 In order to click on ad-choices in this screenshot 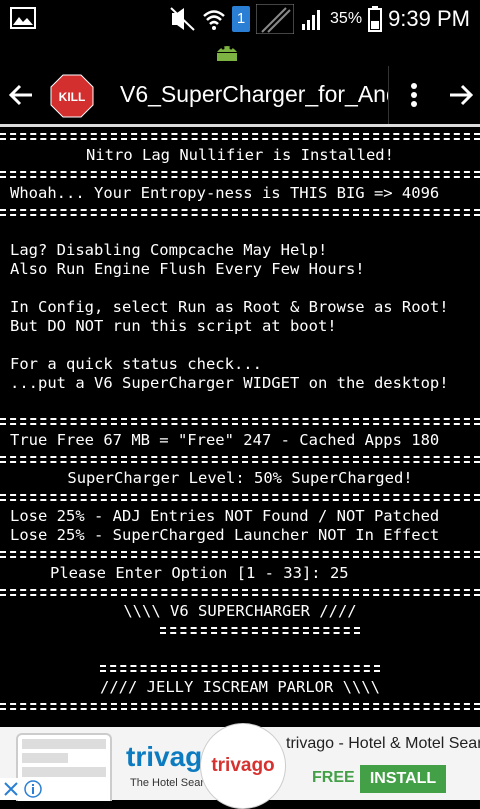, I will do `click(25, 789)`.